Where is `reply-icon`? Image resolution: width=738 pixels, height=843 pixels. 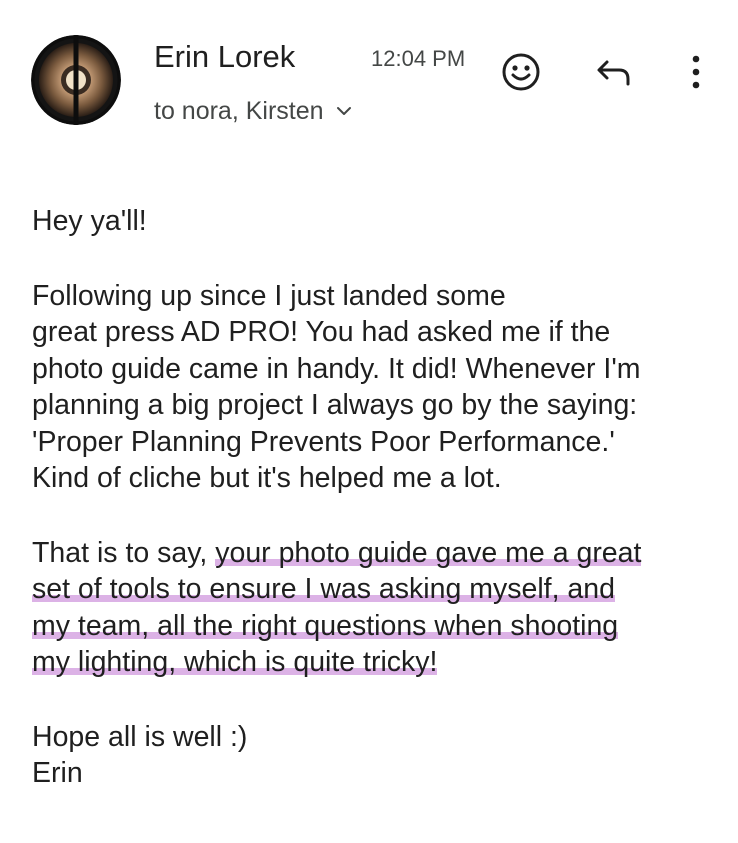 reply-icon is located at coordinates (614, 74).